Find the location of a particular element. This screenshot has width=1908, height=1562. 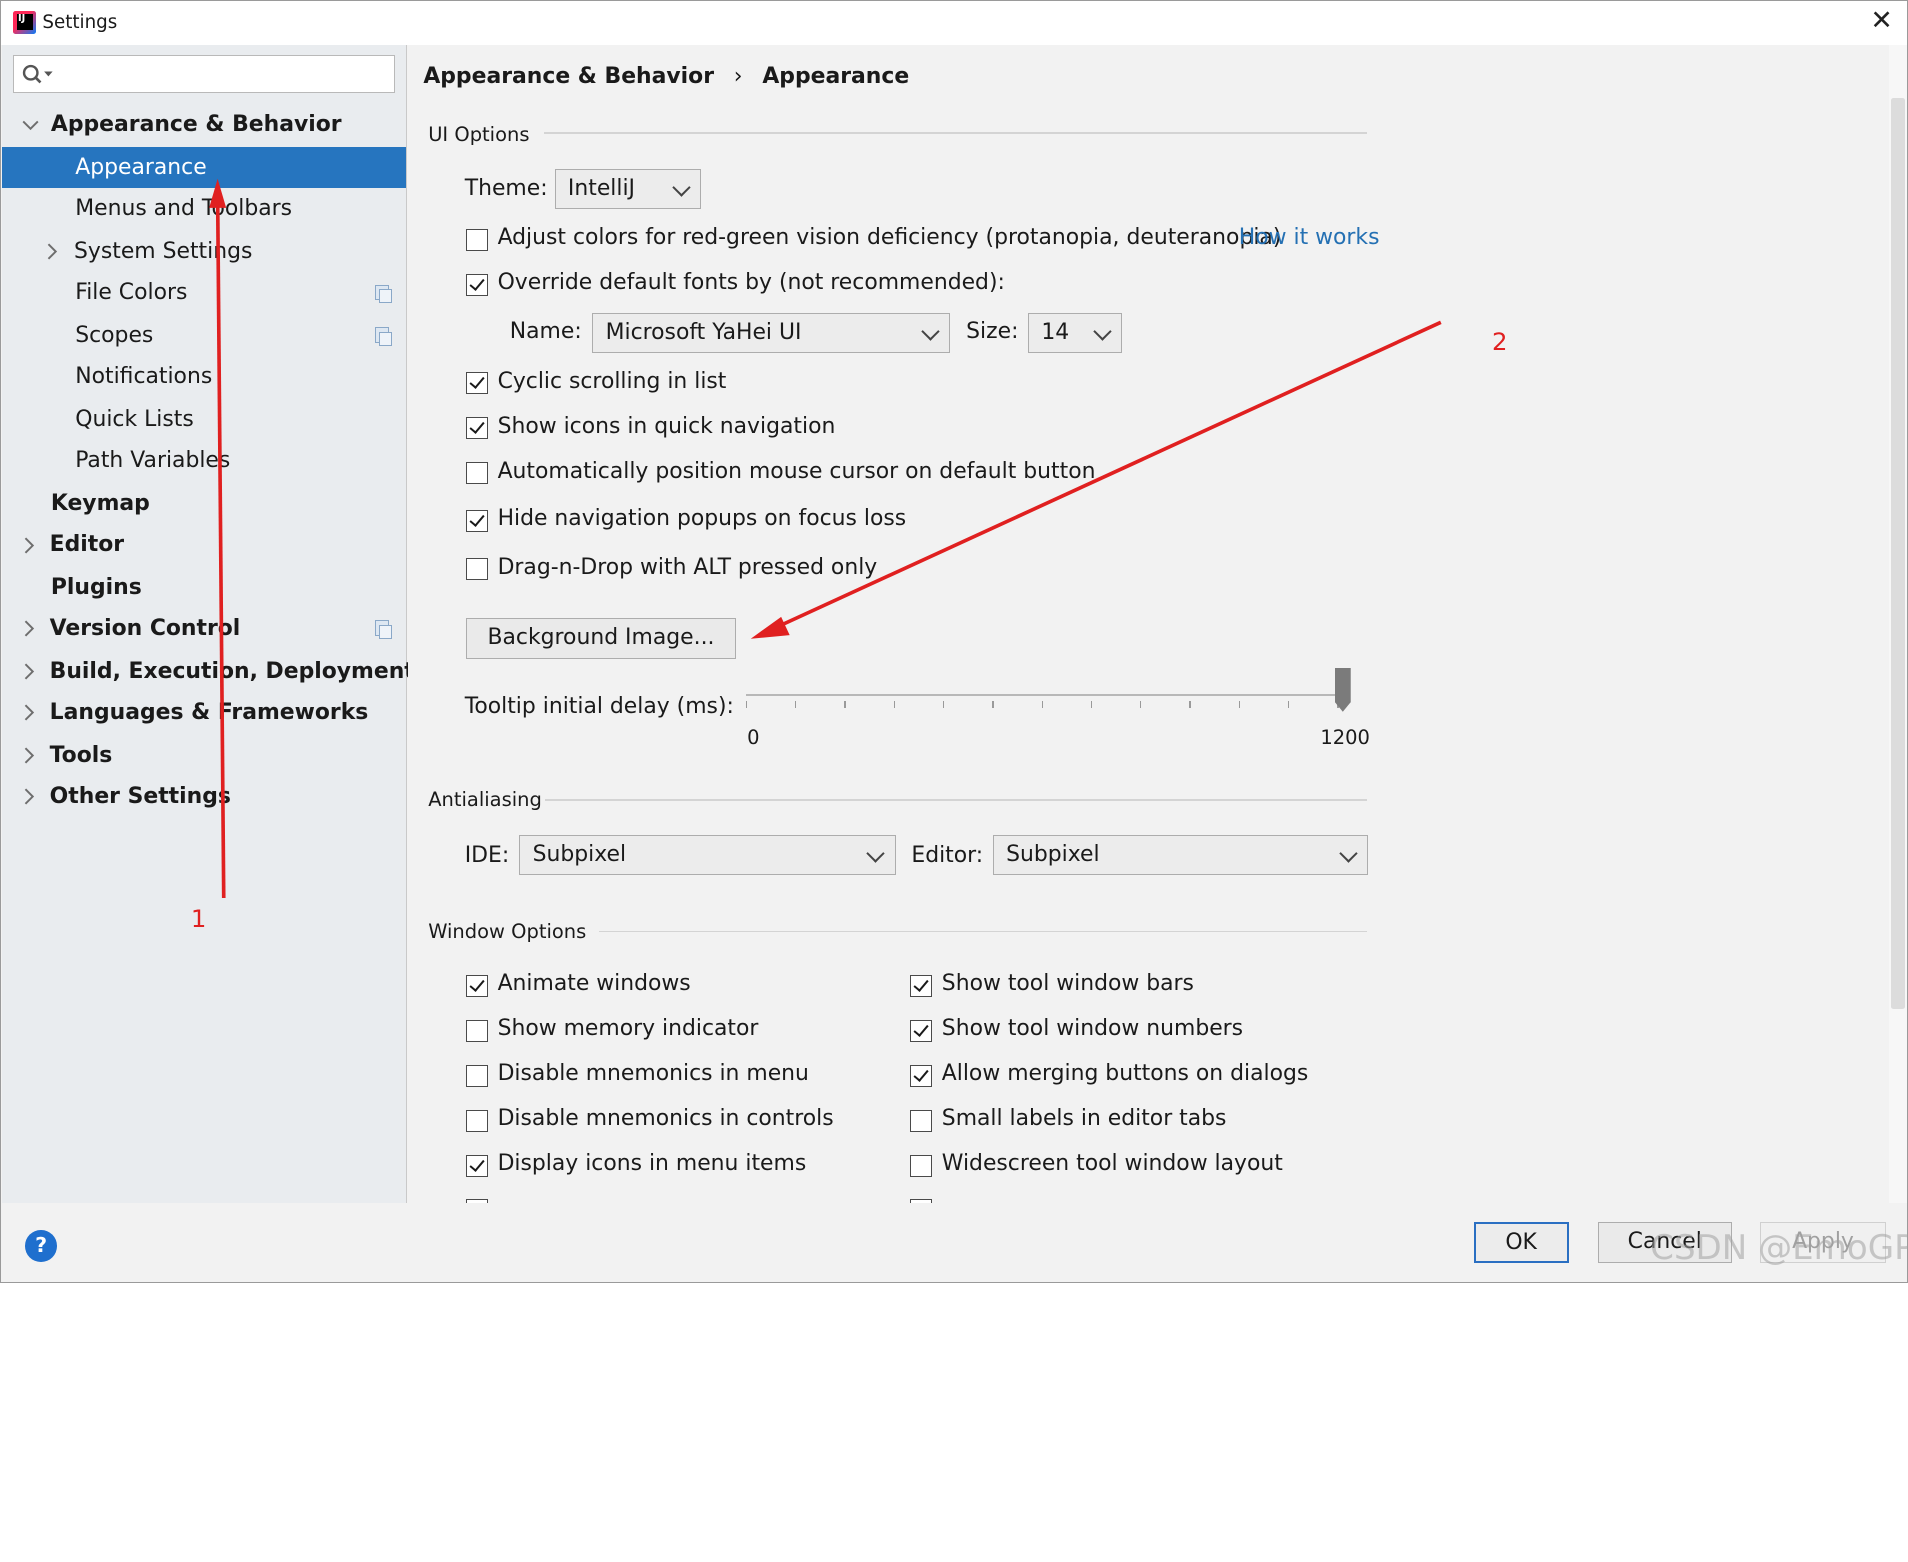

search-input is located at coordinates (204, 74).